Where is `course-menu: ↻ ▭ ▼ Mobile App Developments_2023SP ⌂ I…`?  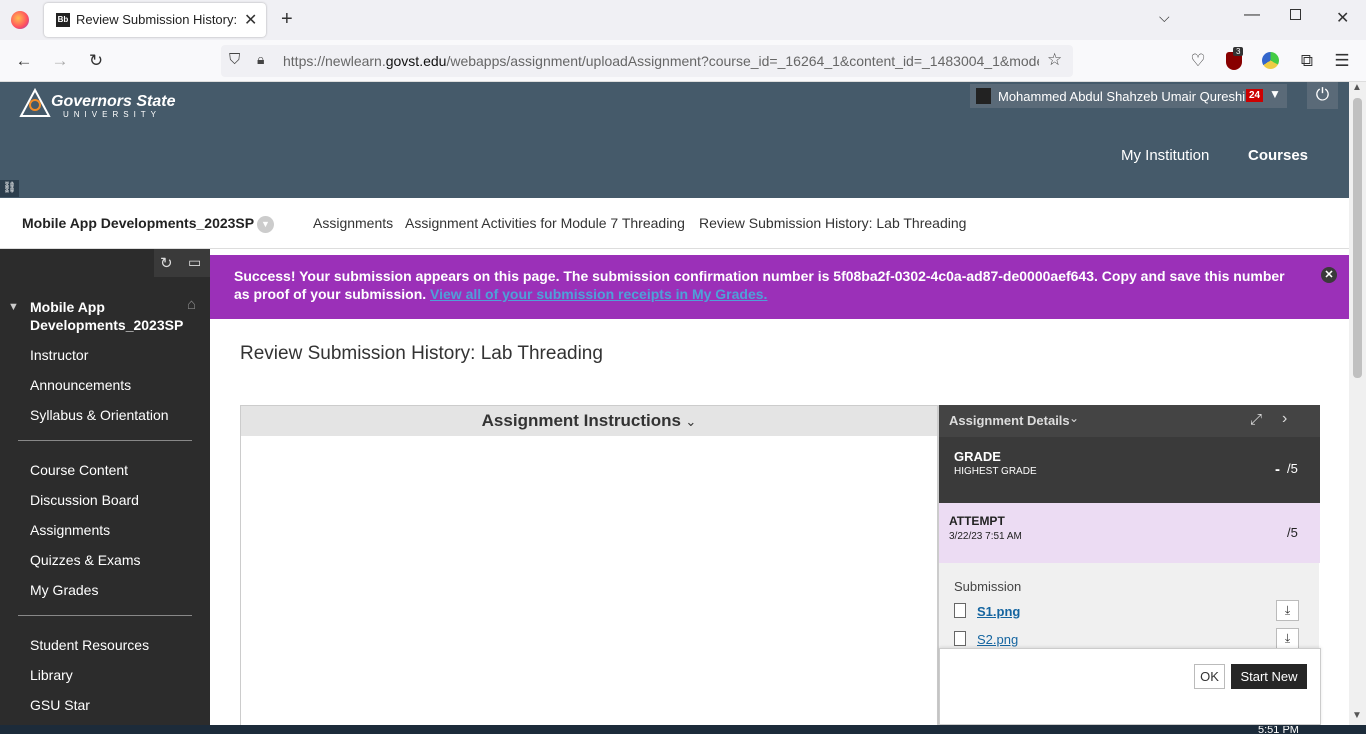
course-menu: ↻ ▭ ▼ Mobile App Developments_2023SP ⌂ I… is located at coordinates (105, 487).